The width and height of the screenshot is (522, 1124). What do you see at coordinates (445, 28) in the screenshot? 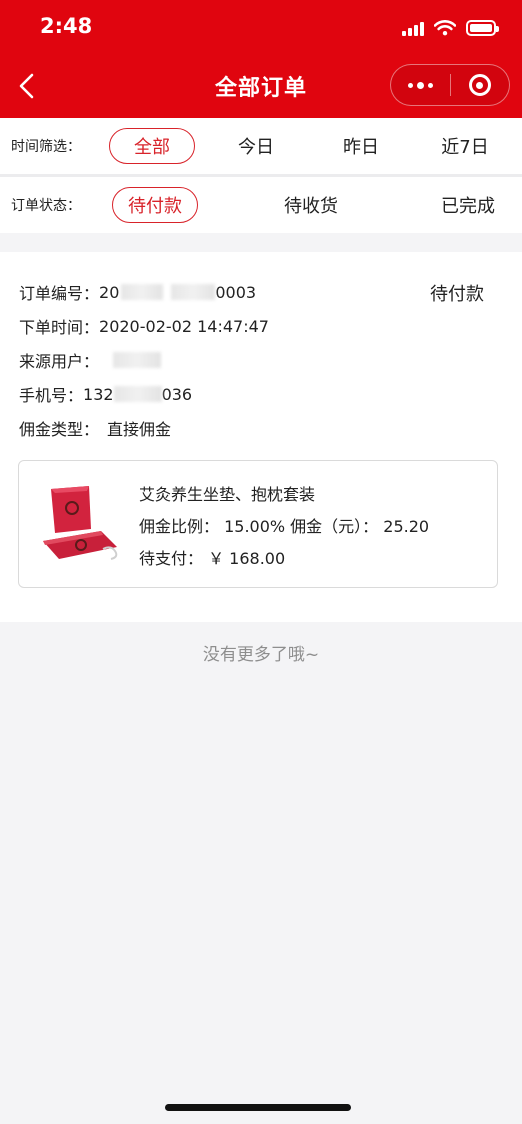
I see `wifi-icon` at bounding box center [445, 28].